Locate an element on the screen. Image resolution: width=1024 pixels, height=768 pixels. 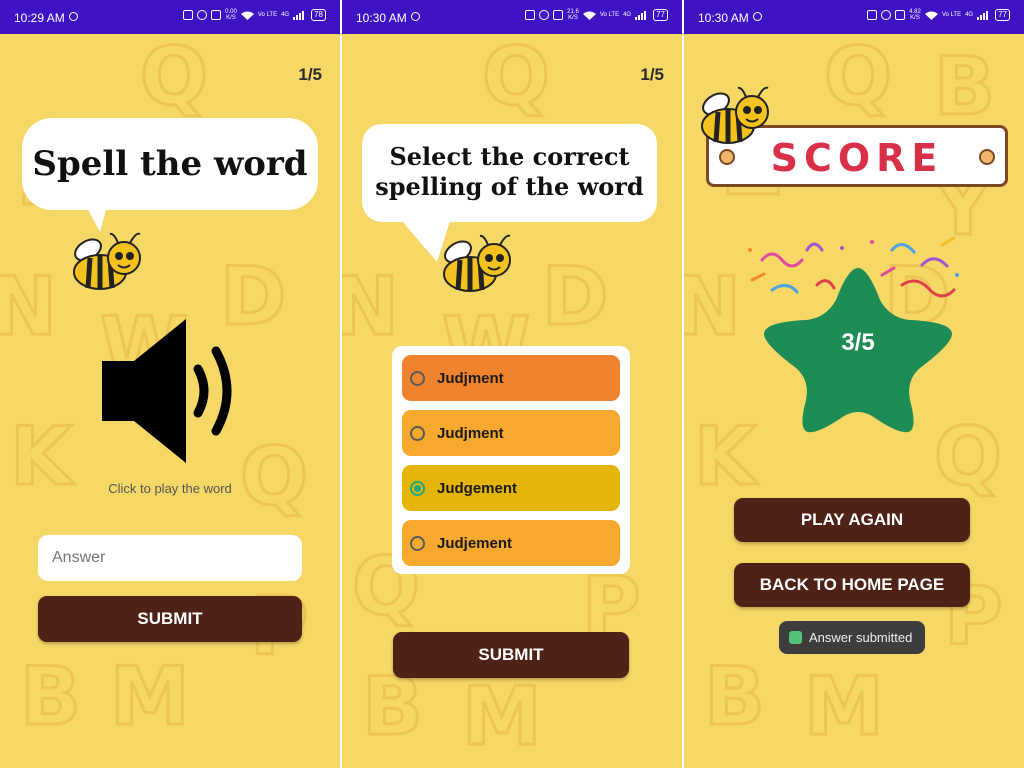
status-icons: 21.6 K/S Vo LTE 4G 77 is located at coordinates (596, 15).